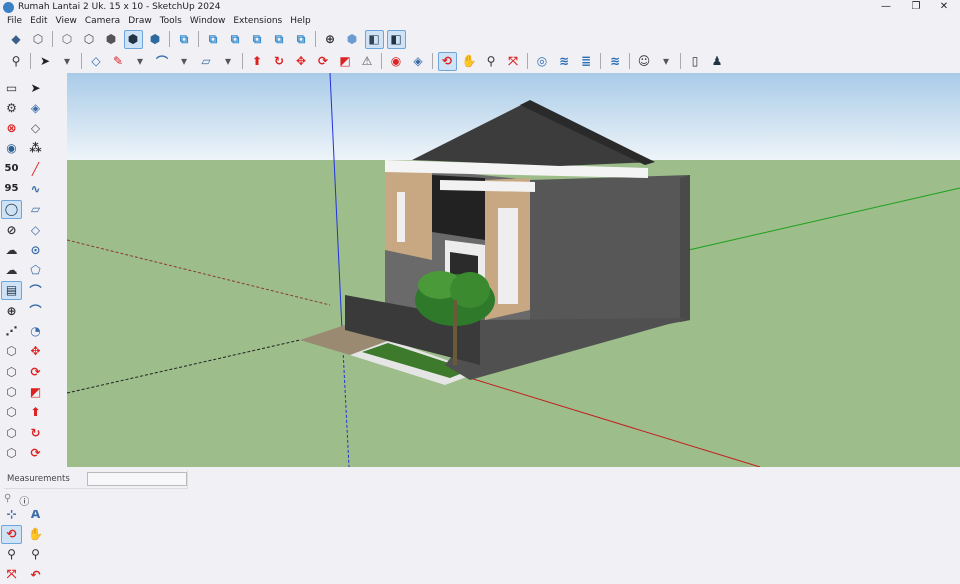  I want to click on zoom-tool-icon: ⚲, so click(491, 61).